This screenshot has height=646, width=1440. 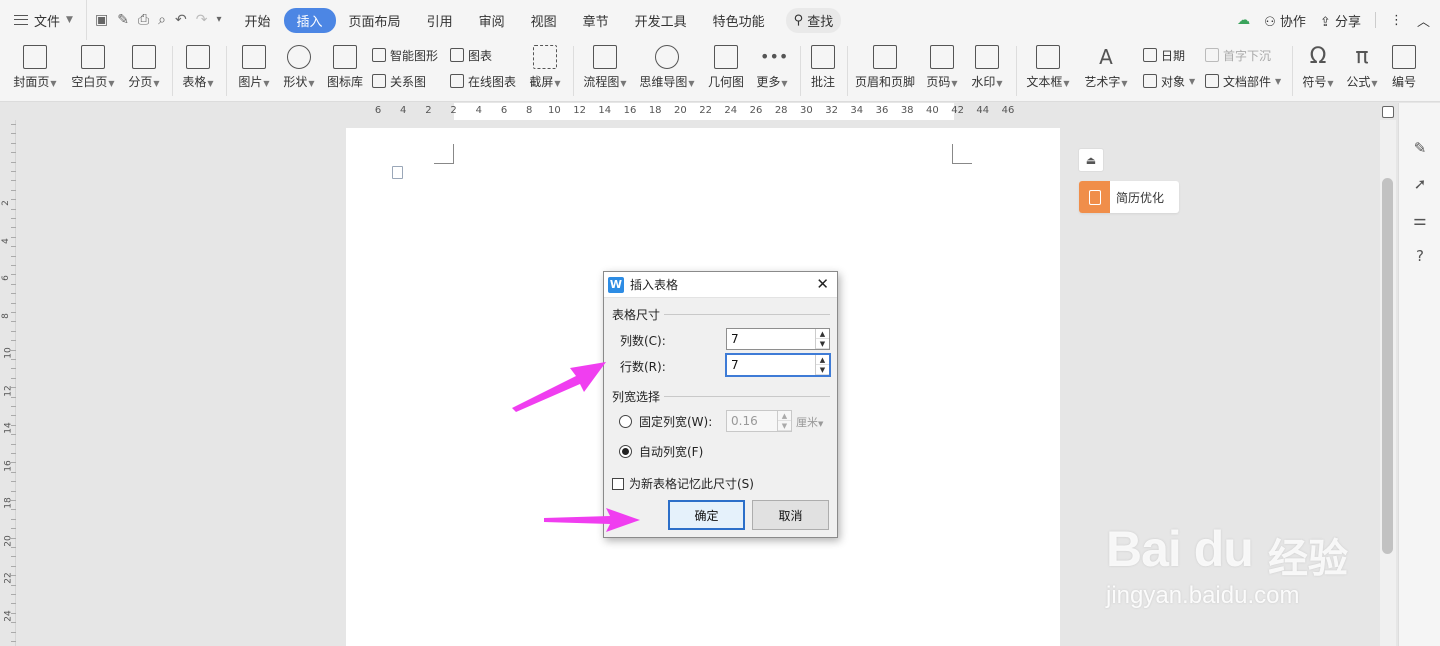 What do you see at coordinates (541, 82) in the screenshot?
I see `screenshot-label: 截屏` at bounding box center [541, 82].